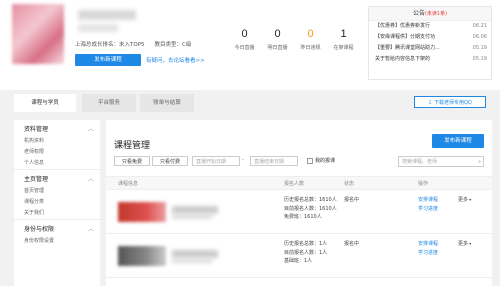 This screenshot has height=286, width=500. Describe the element at coordinates (216, 161) in the screenshot. I see `date-start-input: 直播开始日期` at that location.